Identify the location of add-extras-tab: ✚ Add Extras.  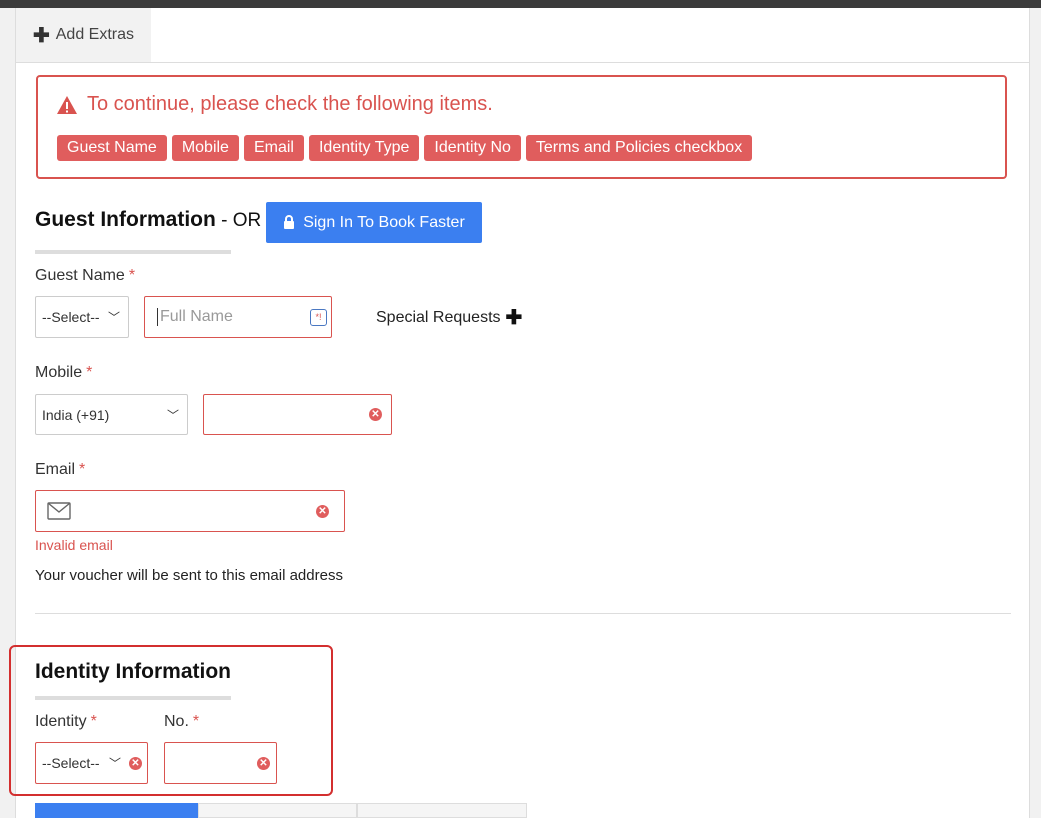
(83, 35).